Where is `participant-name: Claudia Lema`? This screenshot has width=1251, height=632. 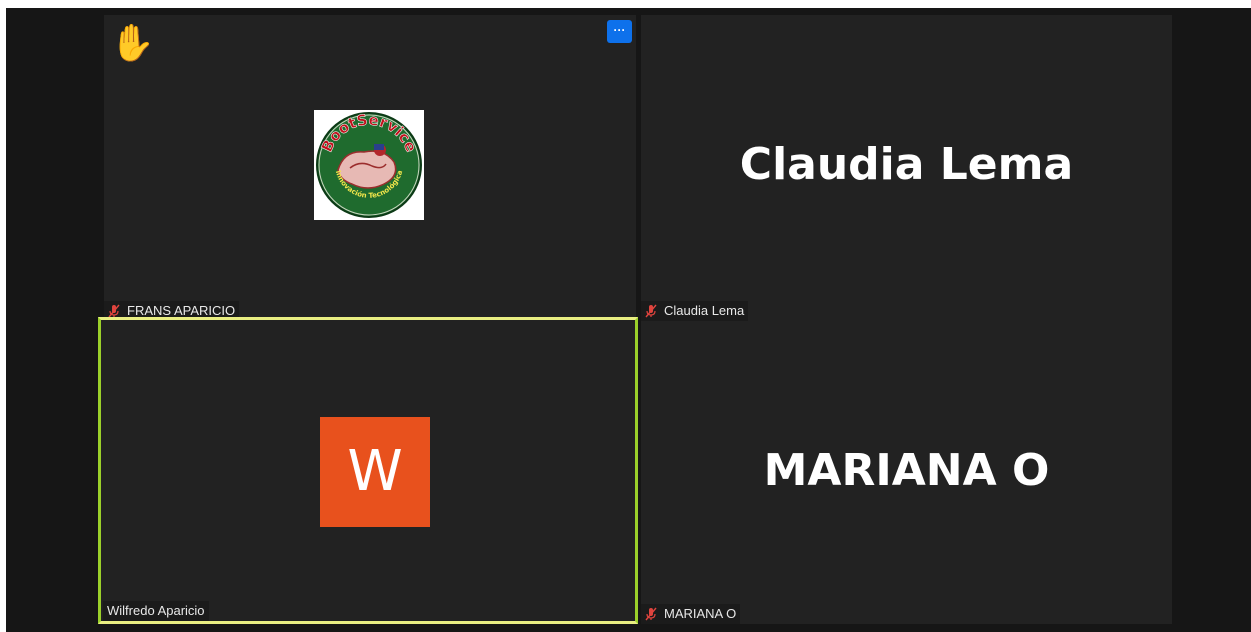 participant-name: Claudia Lema is located at coordinates (704, 310).